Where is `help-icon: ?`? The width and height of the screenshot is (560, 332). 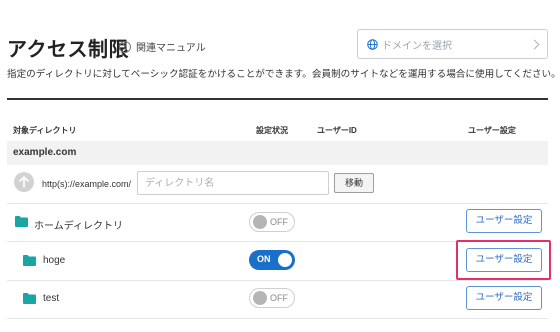 help-icon: ? is located at coordinates (125, 46).